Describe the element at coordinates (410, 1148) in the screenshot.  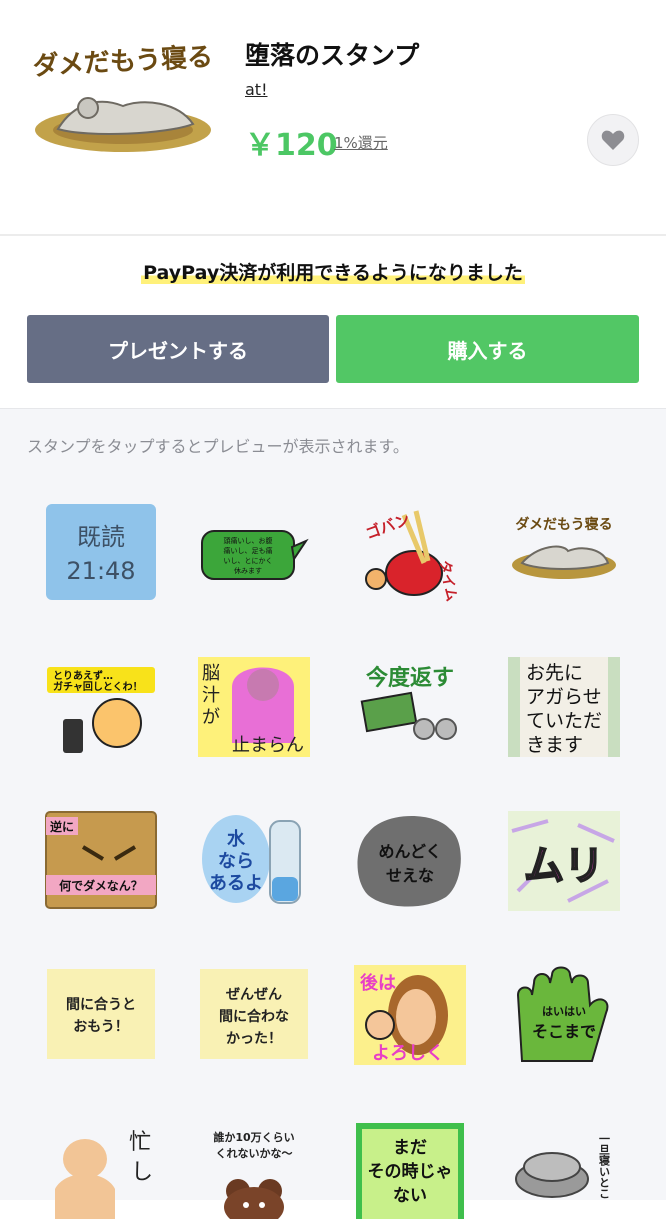
I see `sticker-text: まだ` at that location.